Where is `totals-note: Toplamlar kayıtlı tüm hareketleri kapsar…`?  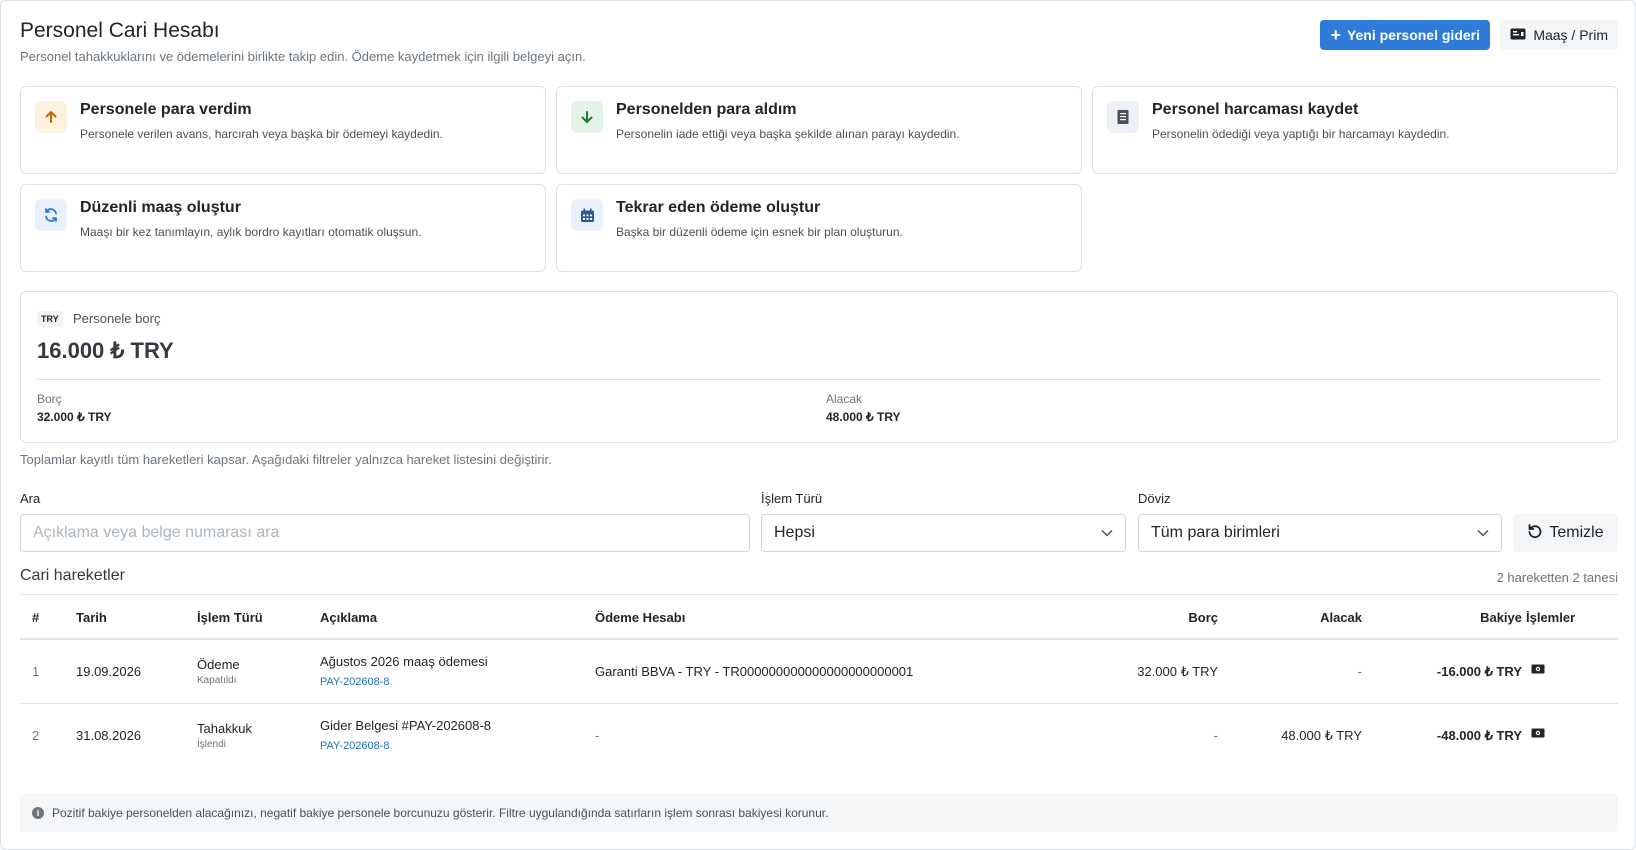
totals-note: Toplamlar kayıtlı tüm hareketleri kapsar… is located at coordinates (286, 459).